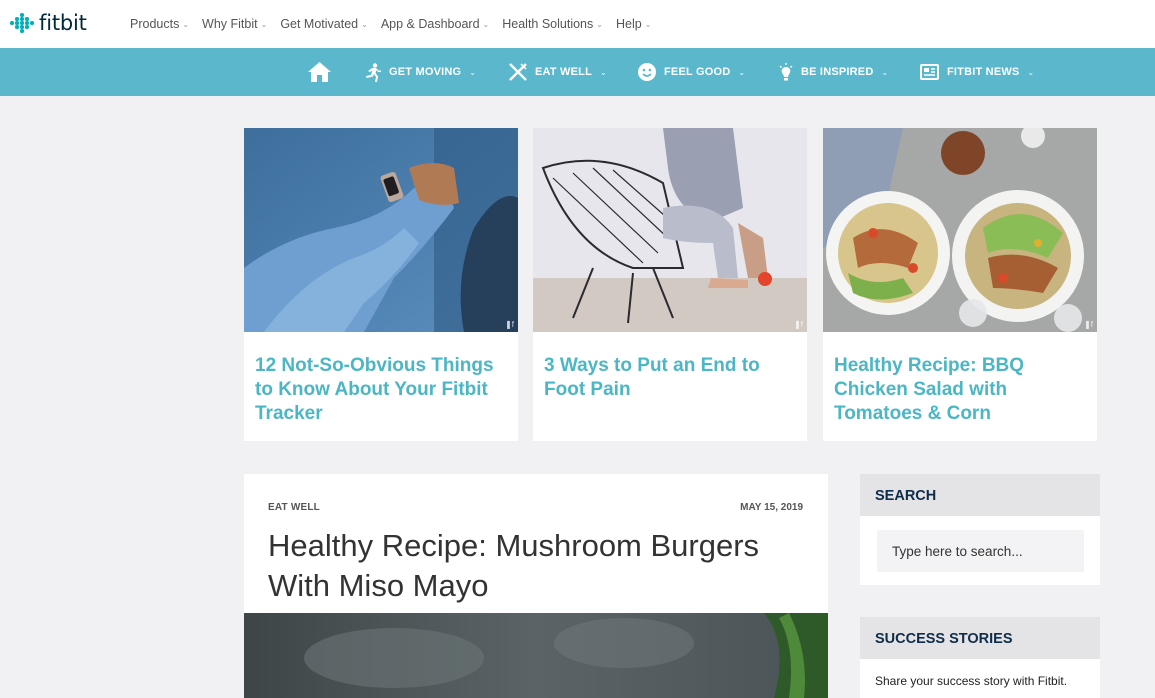 This screenshot has height=698, width=1155. I want to click on widget-heading: SEARCH, so click(980, 495).